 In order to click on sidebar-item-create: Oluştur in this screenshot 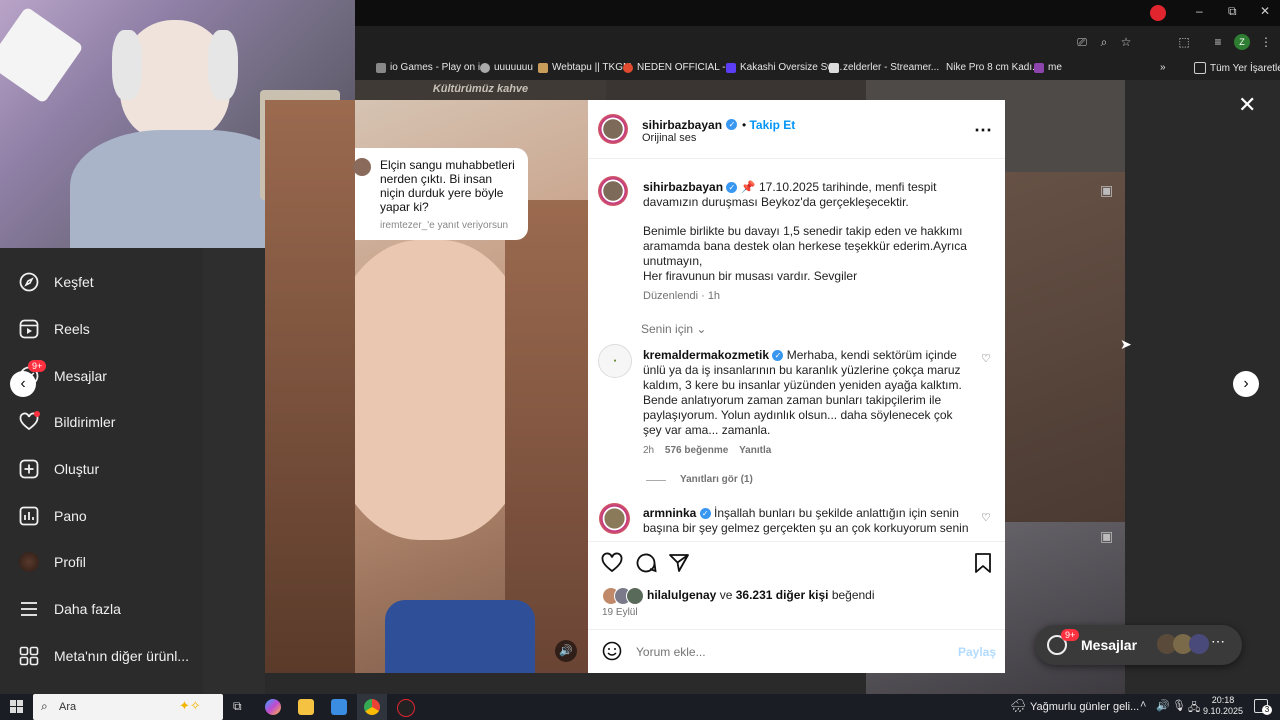, I will do `click(58, 469)`.